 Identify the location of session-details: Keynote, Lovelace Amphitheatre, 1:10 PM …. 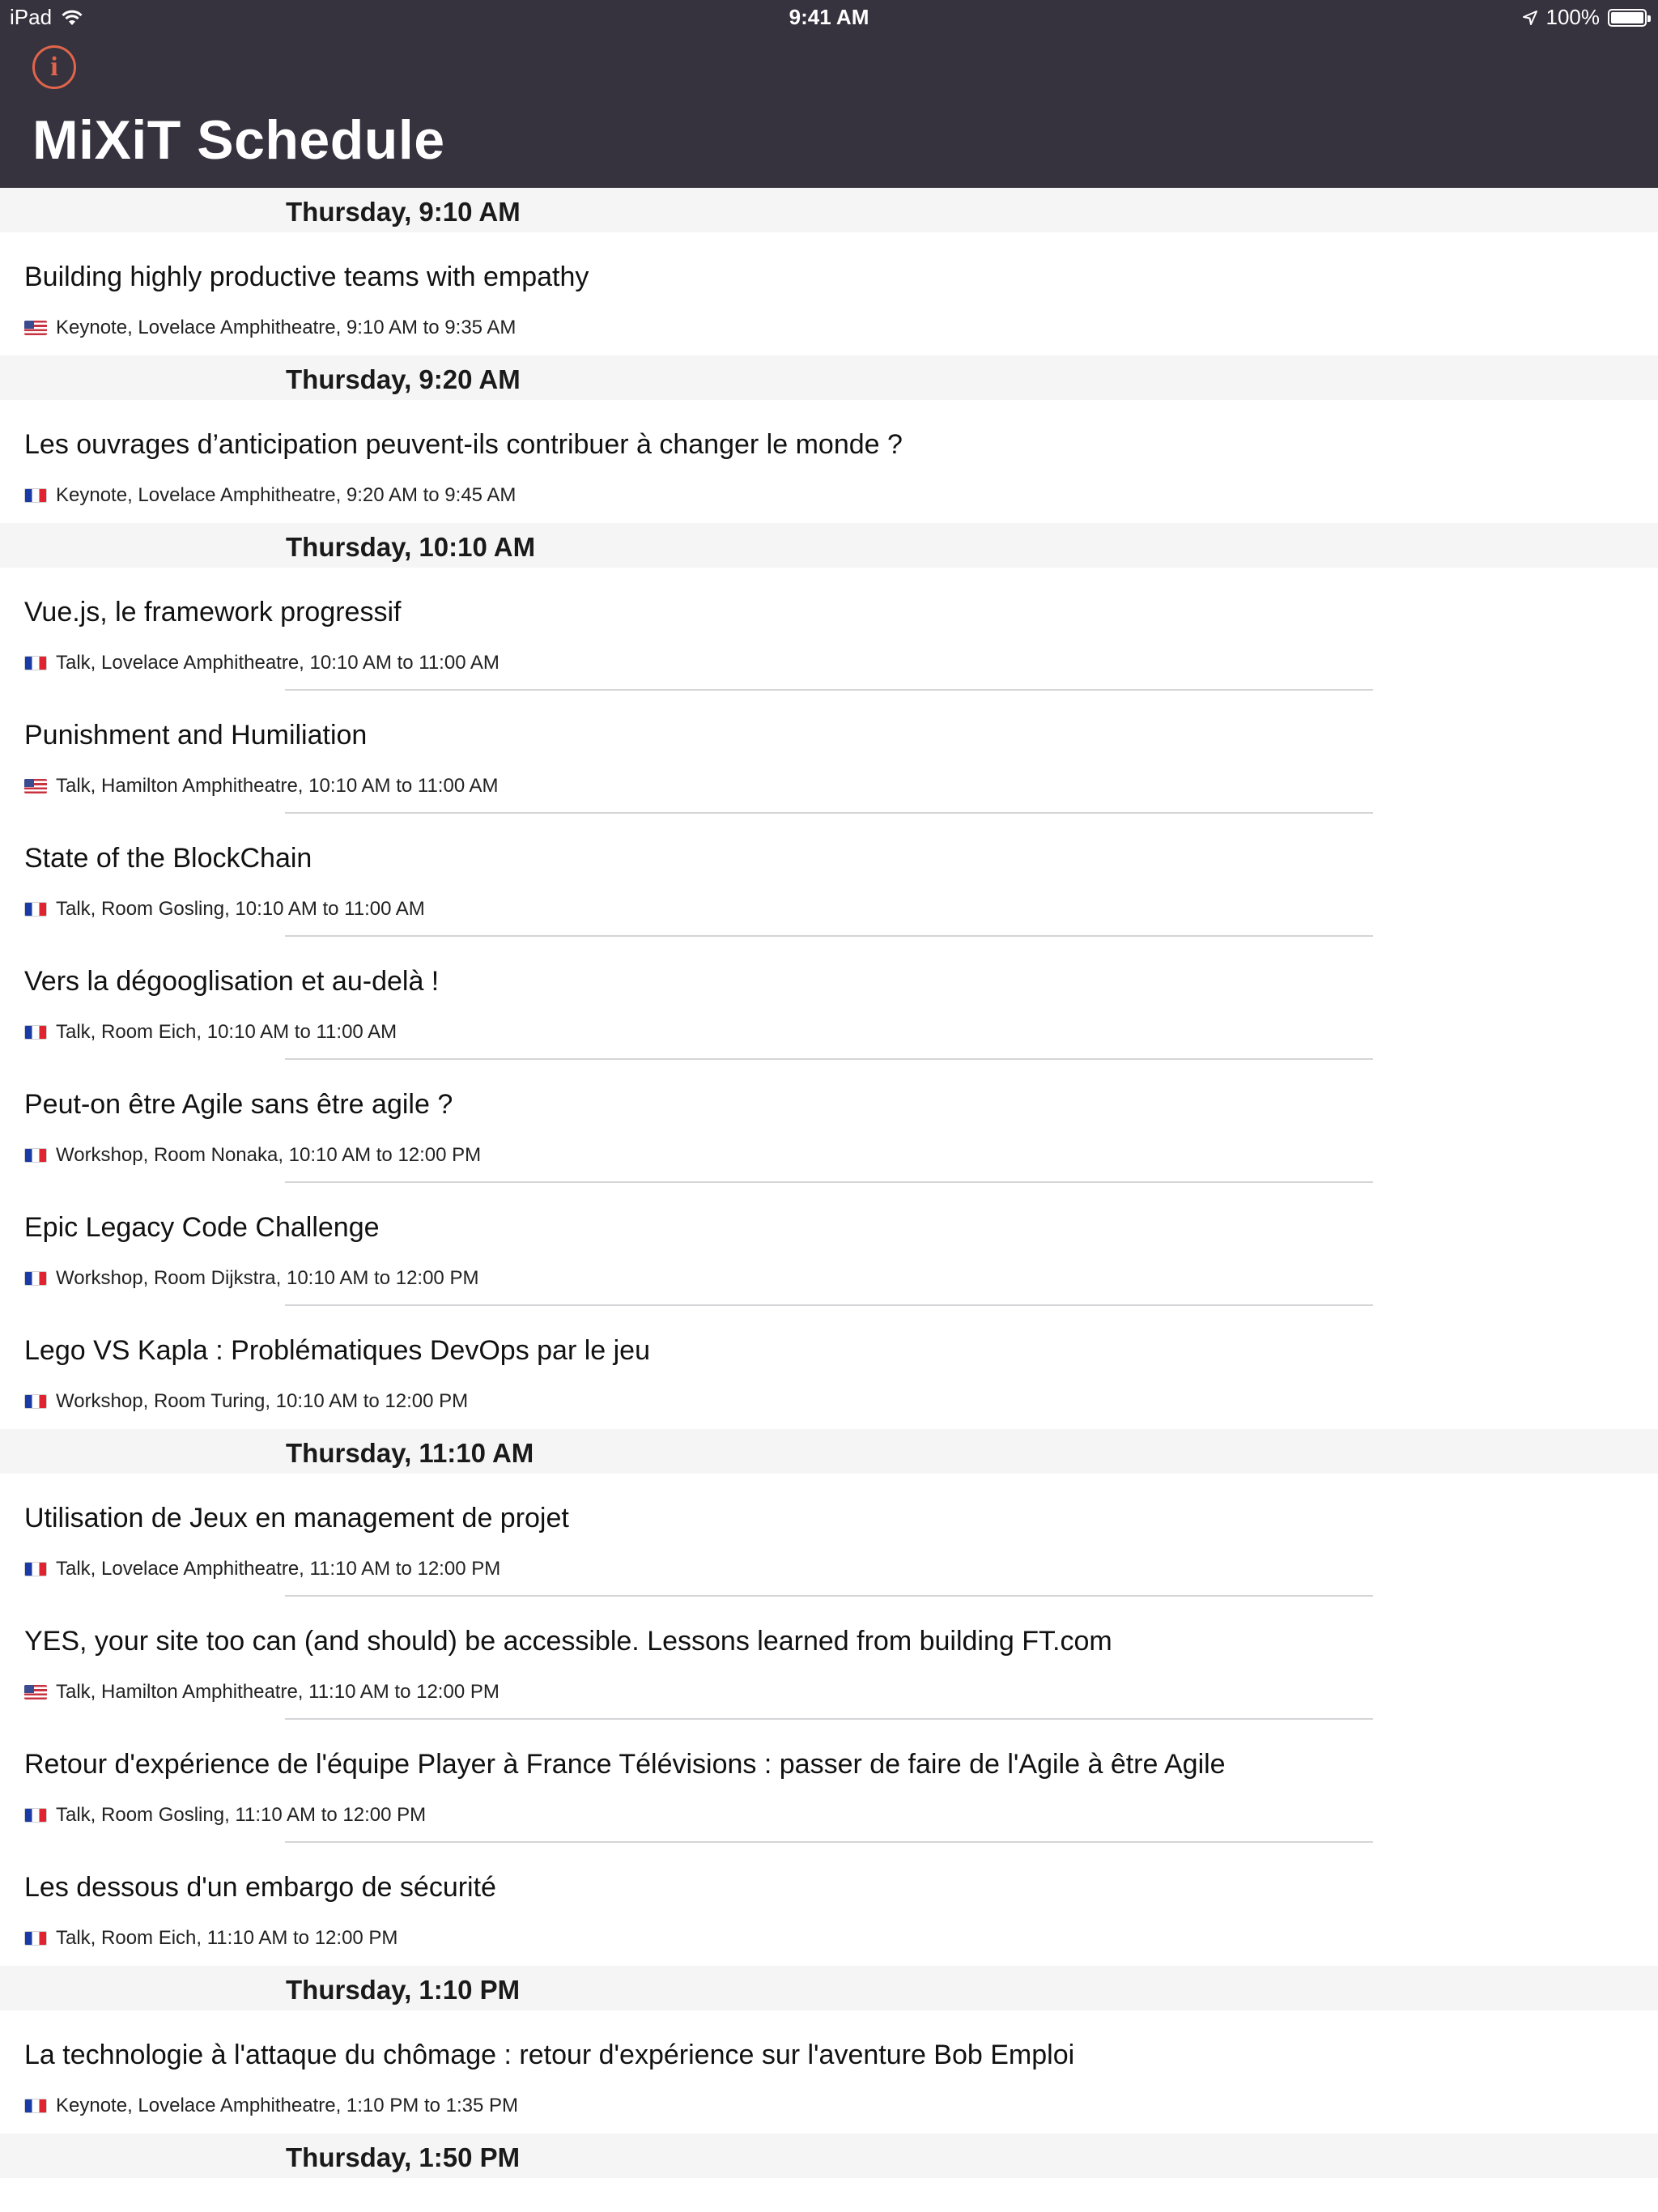
(271, 2106).